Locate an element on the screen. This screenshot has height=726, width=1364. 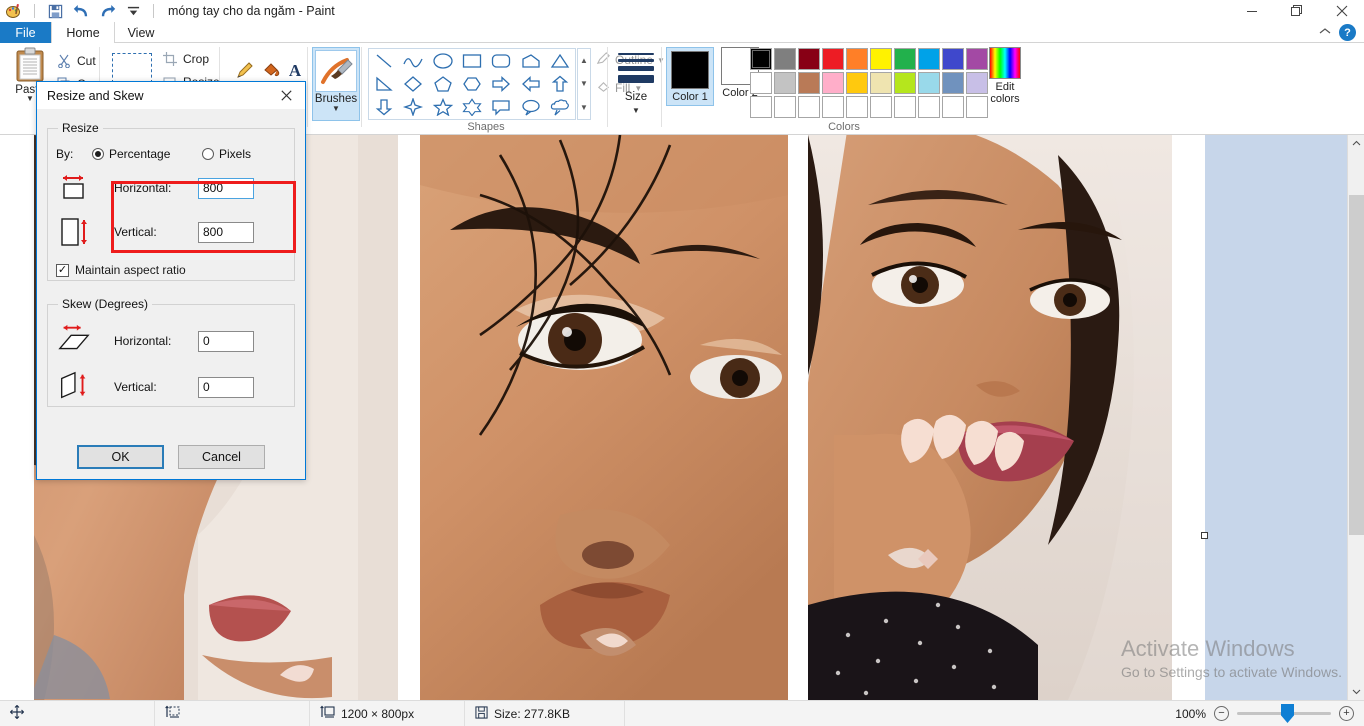
zoom-slider-thumb is located at coordinates (1287, 713).